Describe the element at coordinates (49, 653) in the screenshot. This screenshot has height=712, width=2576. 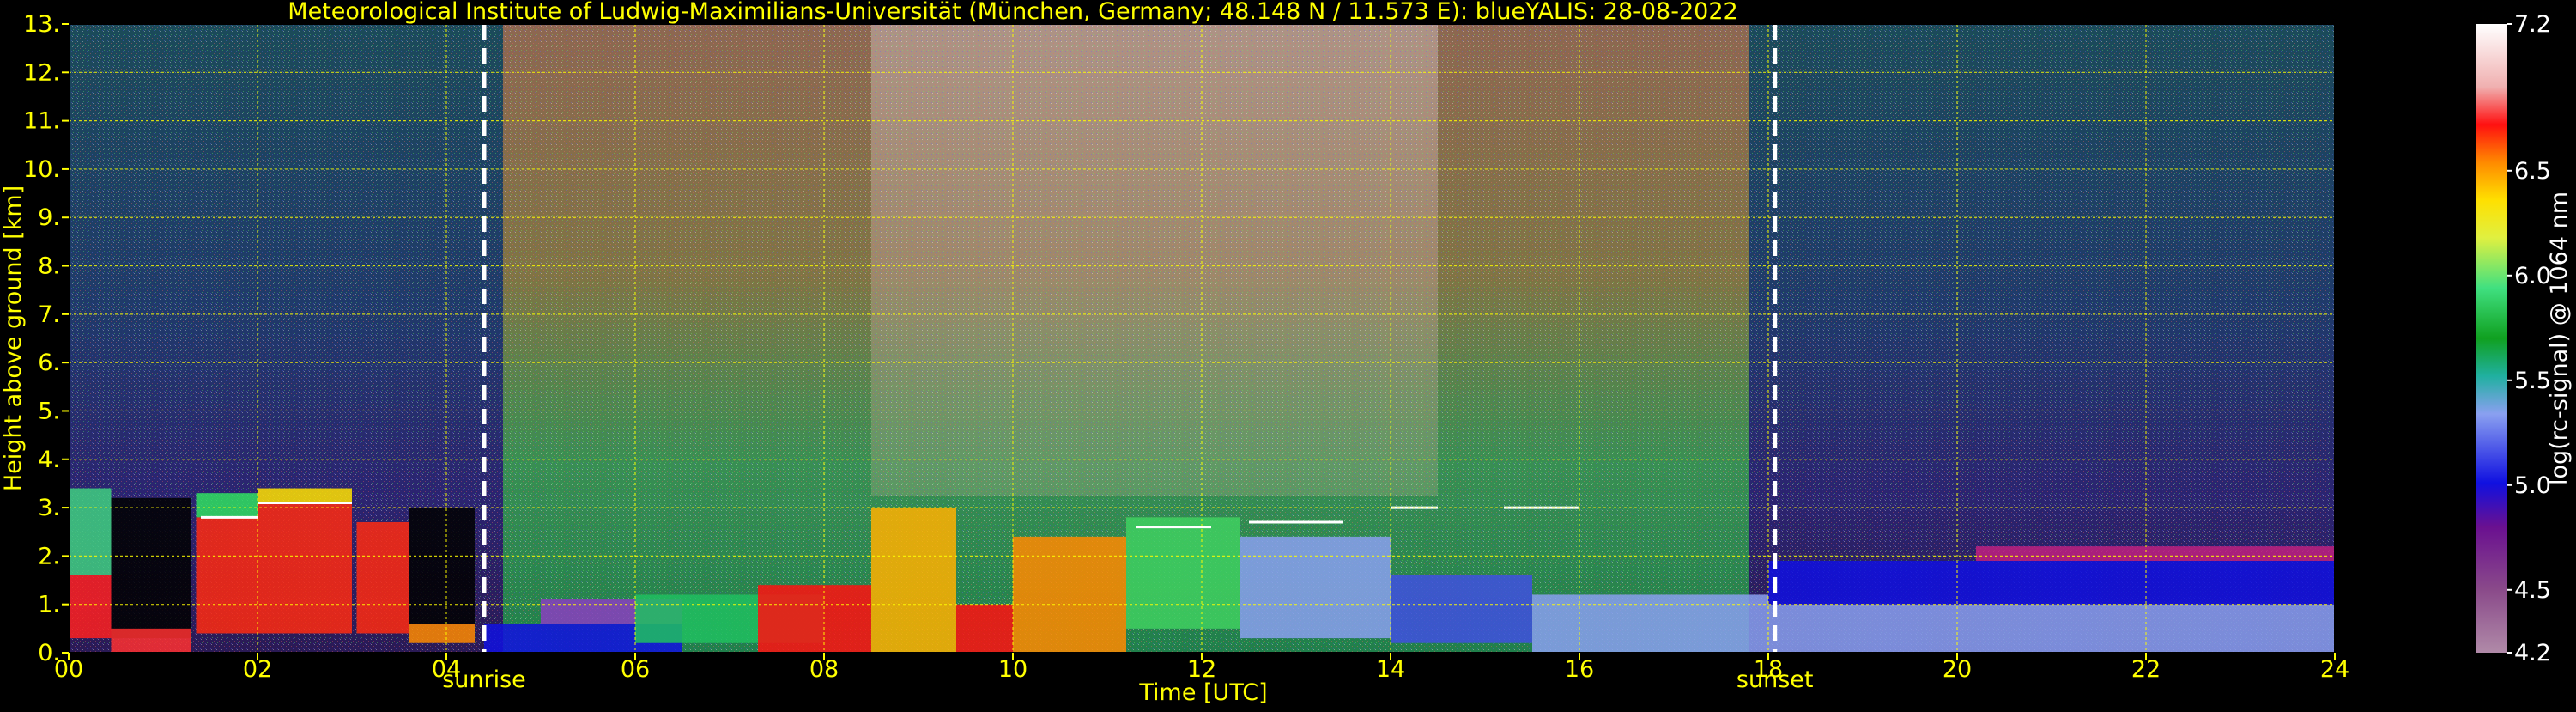
I see `y-tick-label: 0.` at that location.